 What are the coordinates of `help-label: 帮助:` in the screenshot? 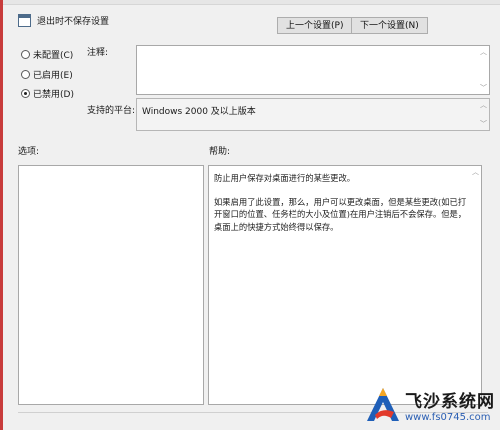 It's located at (220, 152).